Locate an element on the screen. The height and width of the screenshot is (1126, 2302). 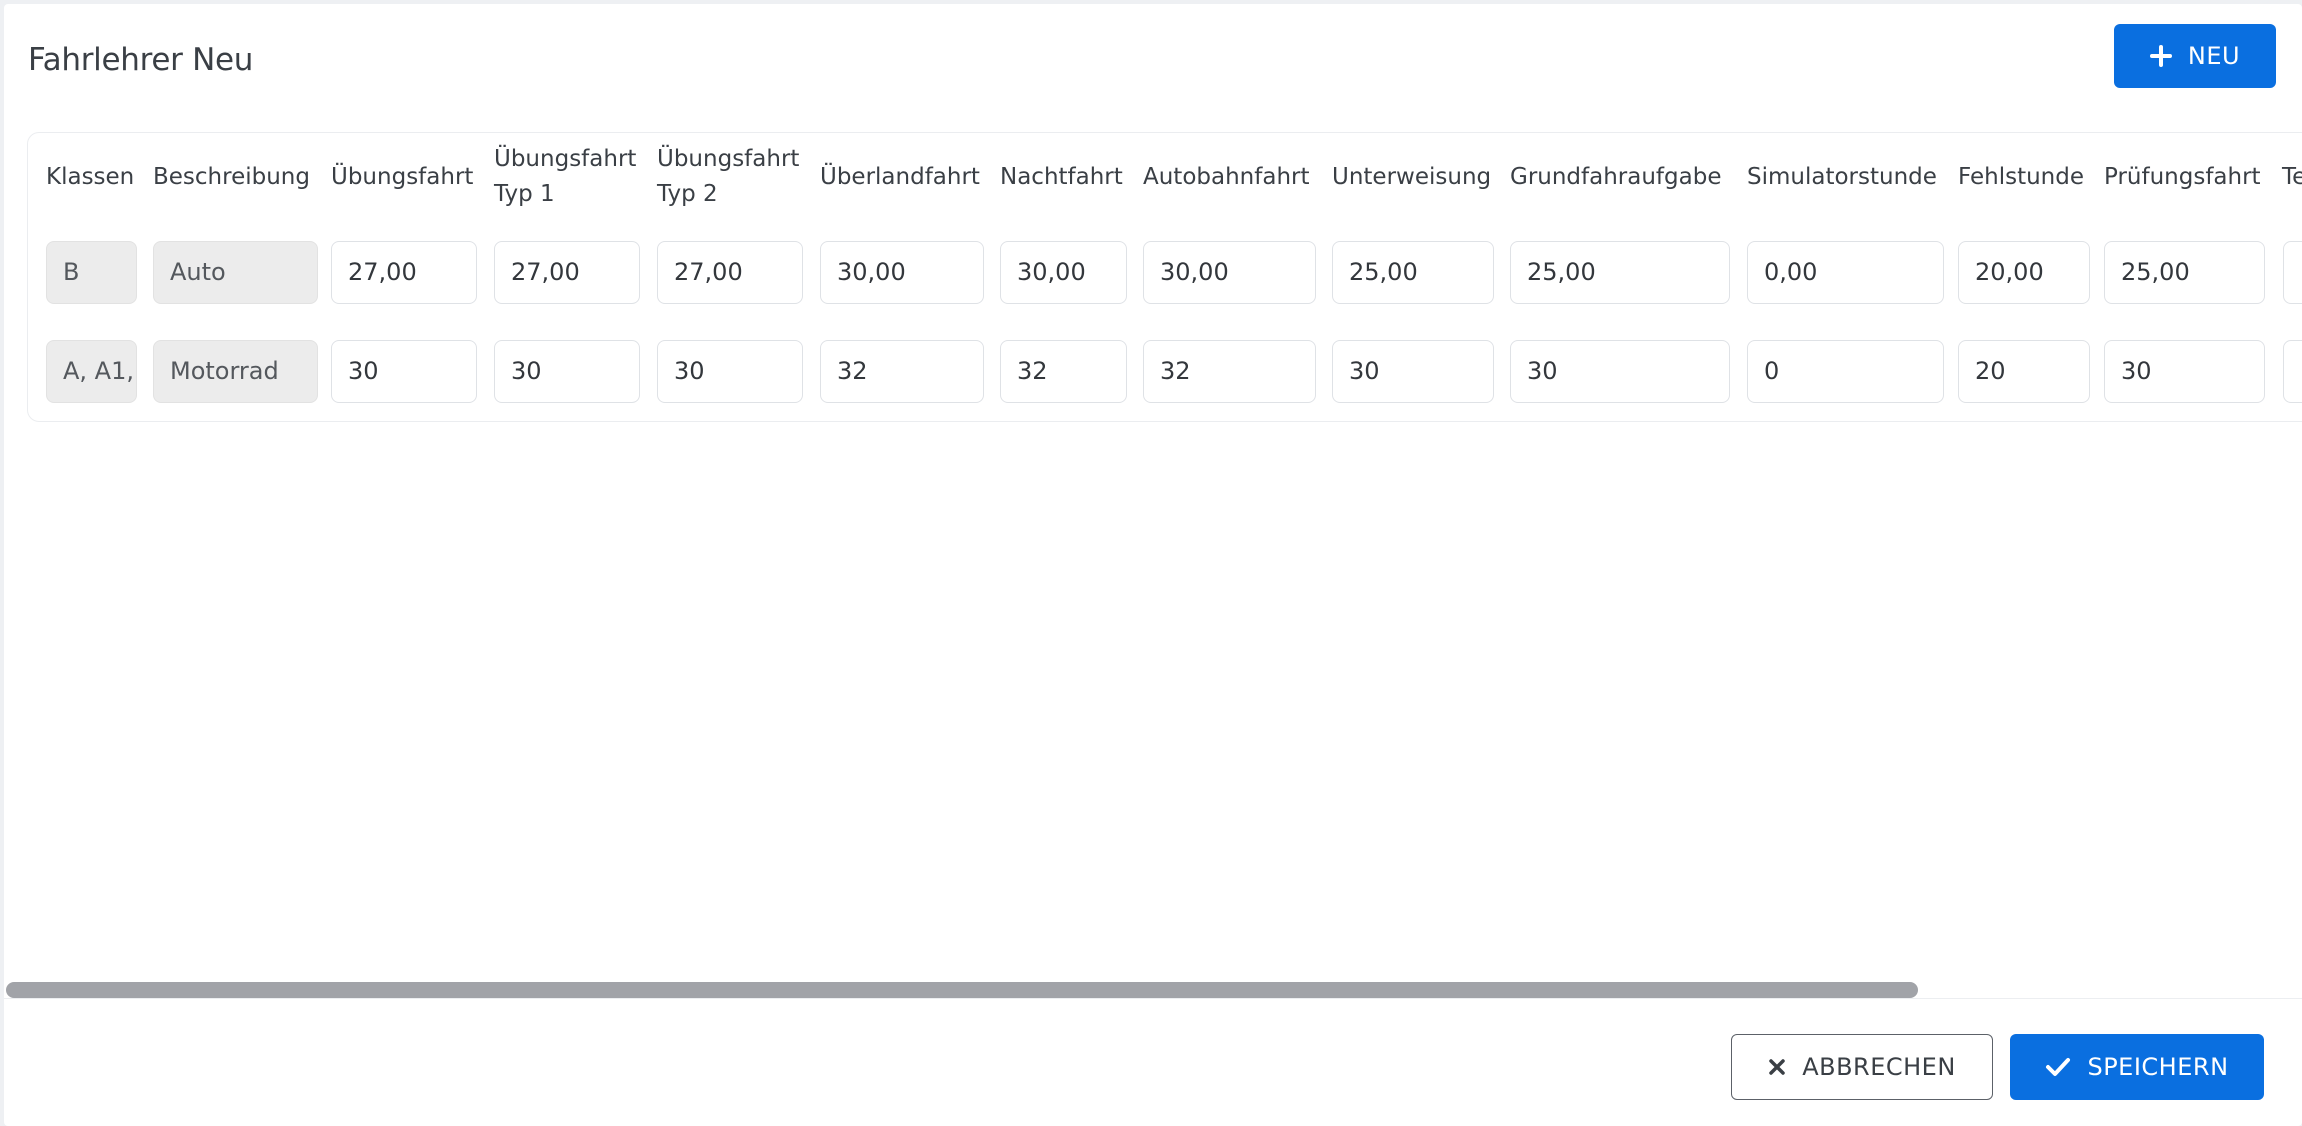
cell-beschreibung: Motorrad is located at coordinates (235, 371).